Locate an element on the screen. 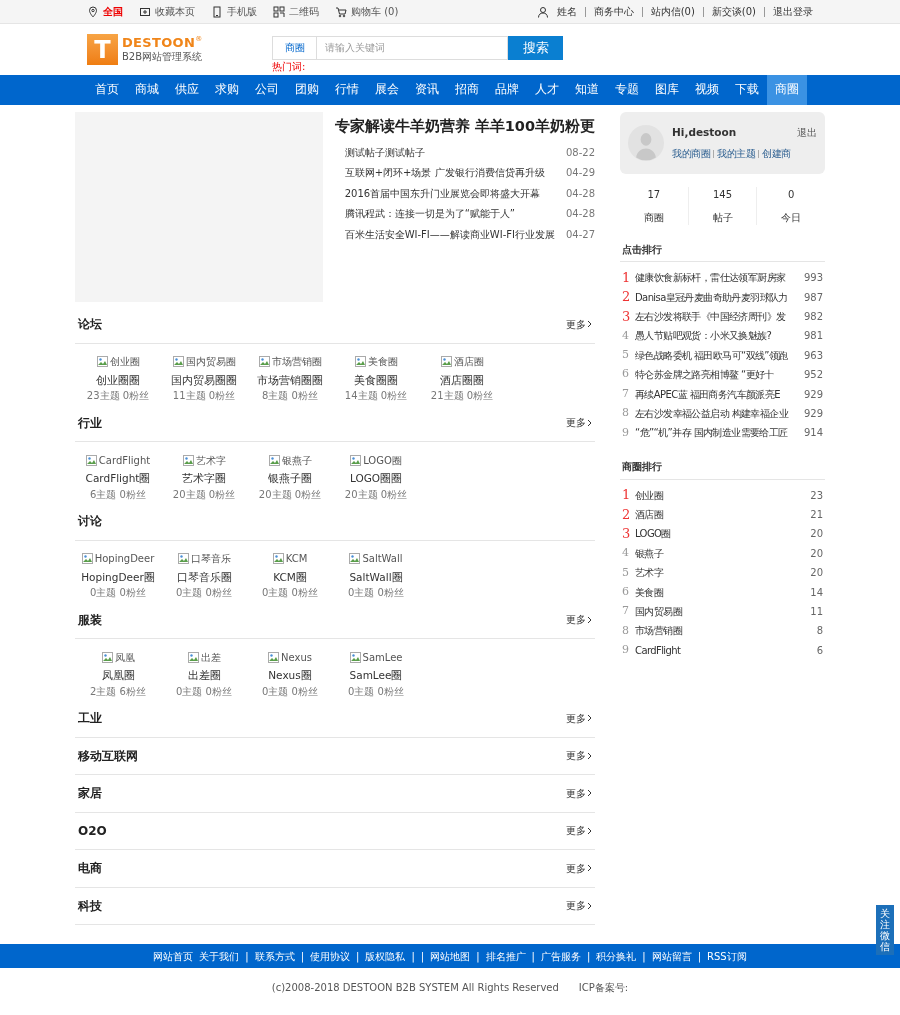 This screenshot has width=900, height=1015. rank-link: LOGO圈 is located at coordinates (721, 534).